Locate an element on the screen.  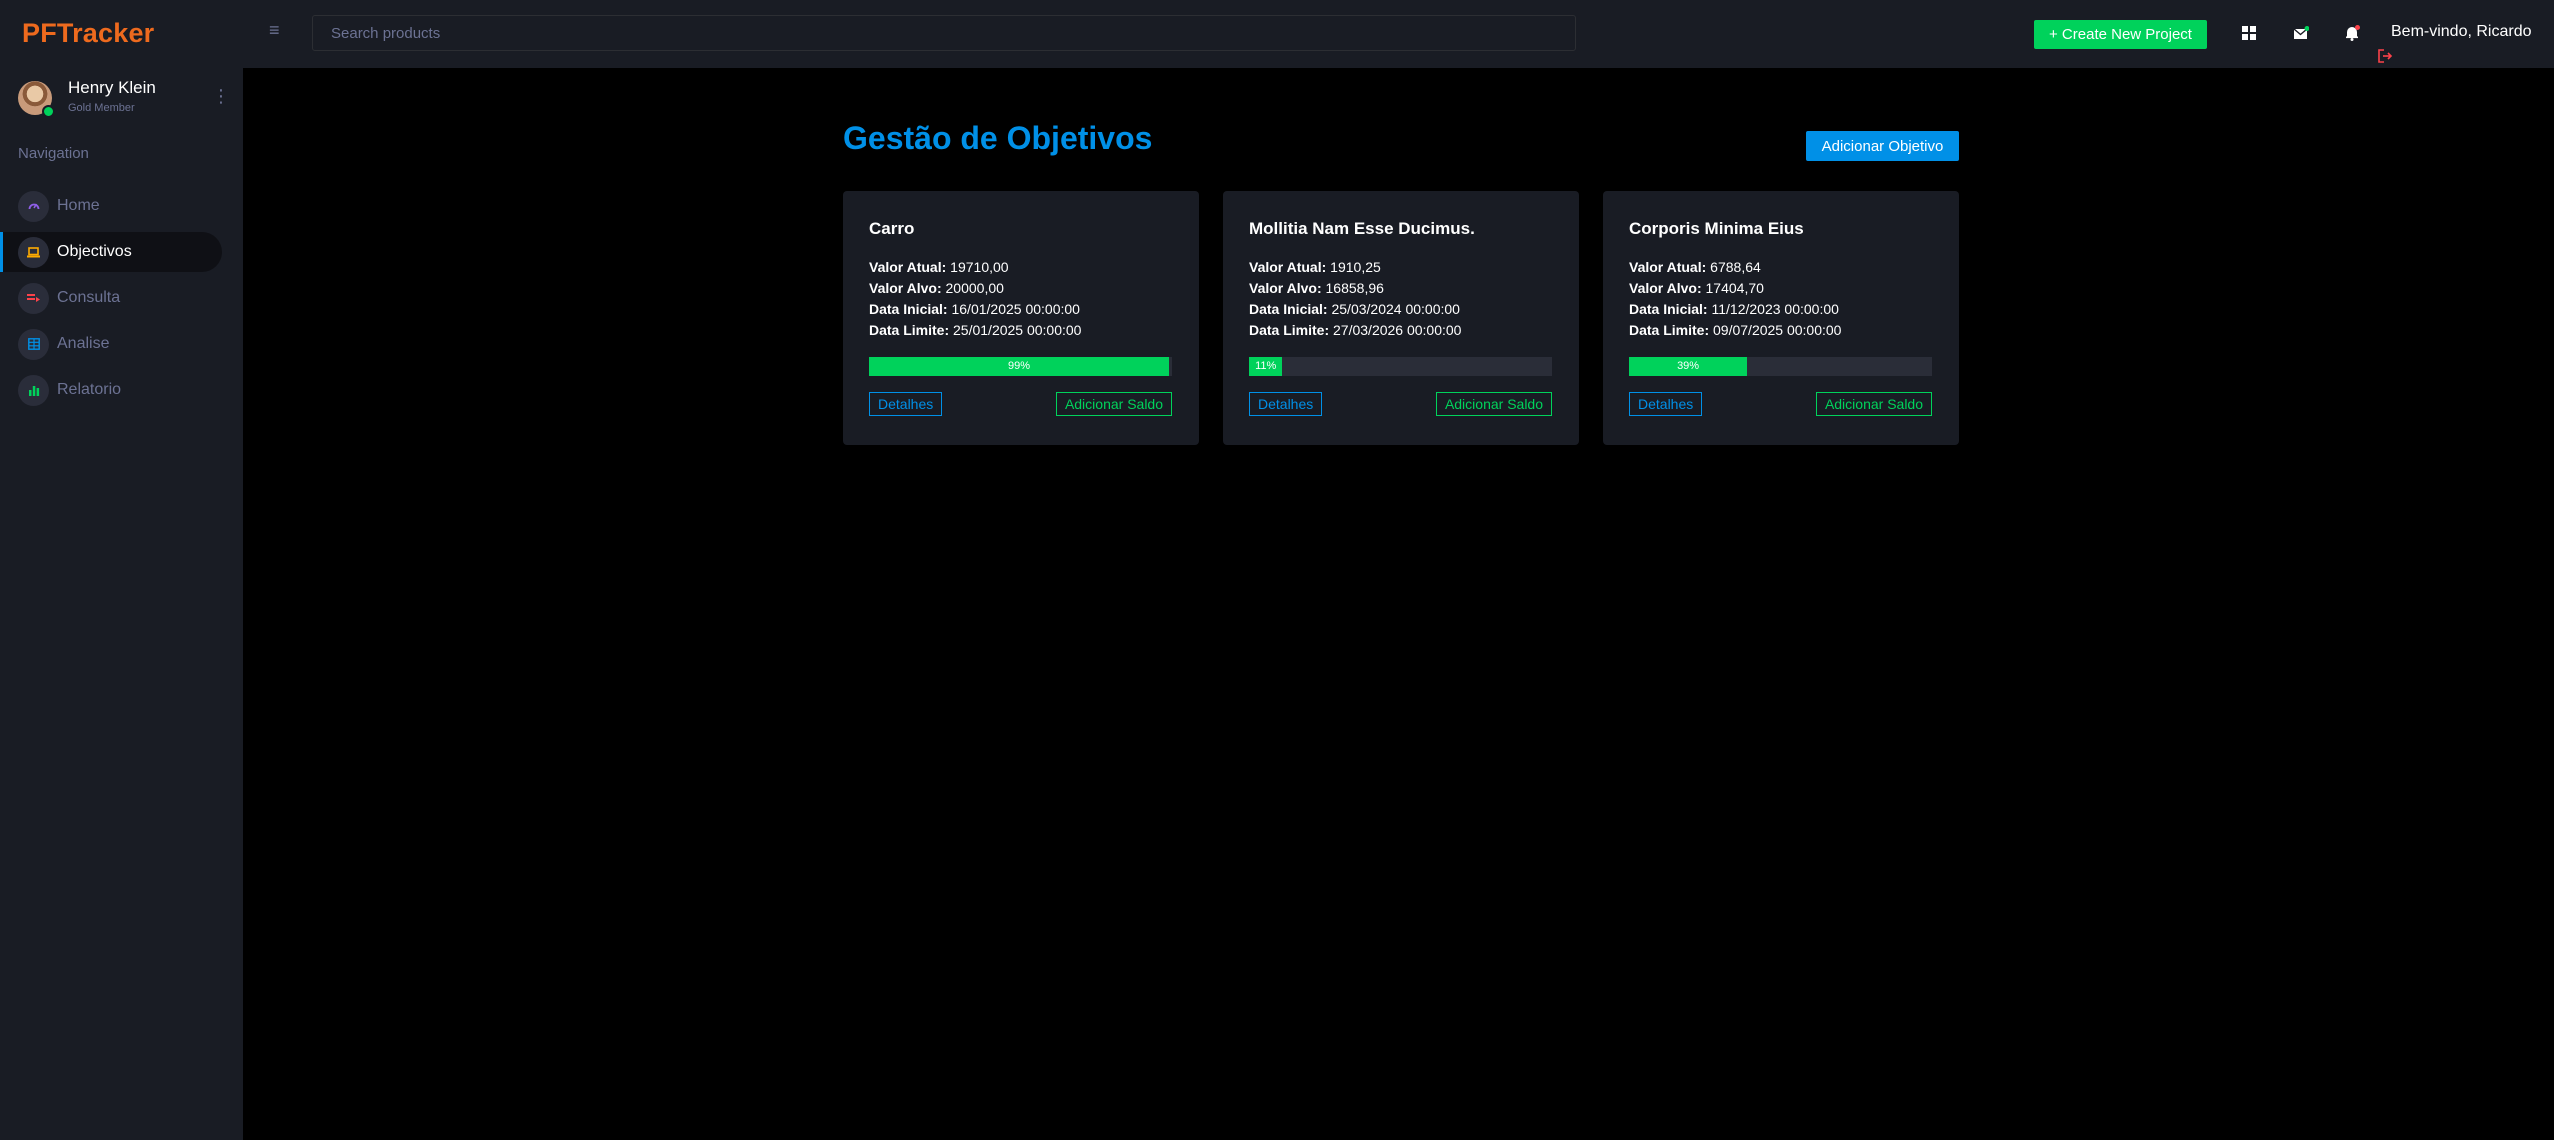
sidebar-item-objectivos: Objectivos is located at coordinates (111, 252).